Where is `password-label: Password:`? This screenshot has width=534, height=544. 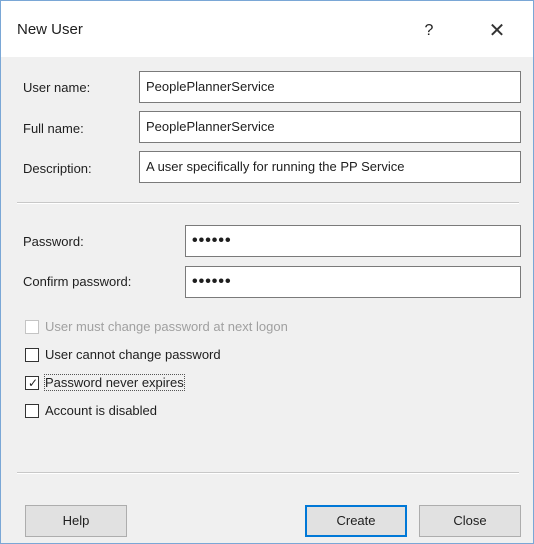 password-label: Password: is located at coordinates (53, 241).